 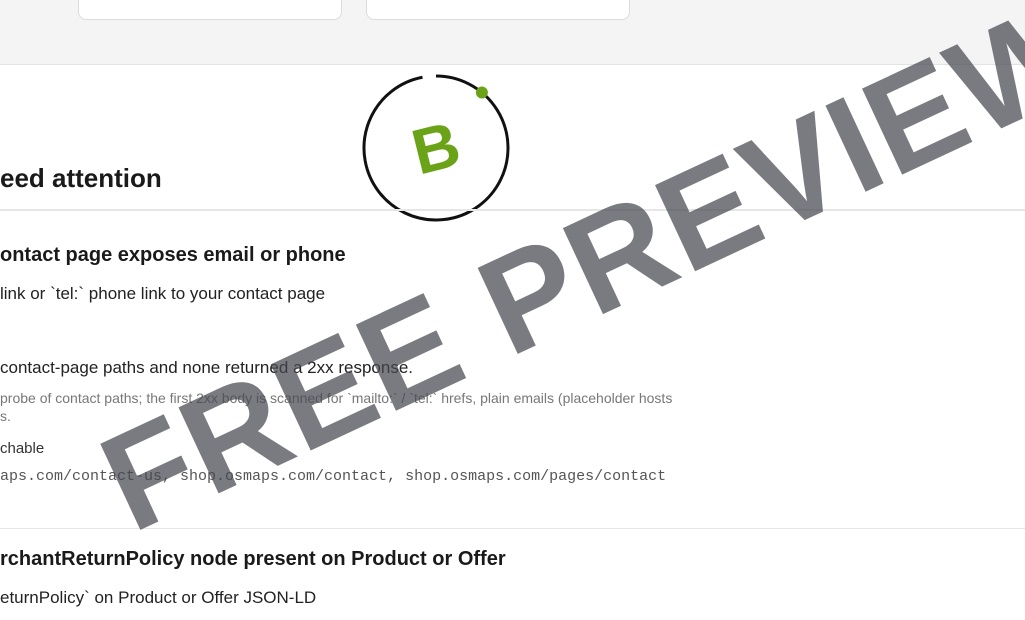 What do you see at coordinates (512, 210) in the screenshot?
I see `section-divider` at bounding box center [512, 210].